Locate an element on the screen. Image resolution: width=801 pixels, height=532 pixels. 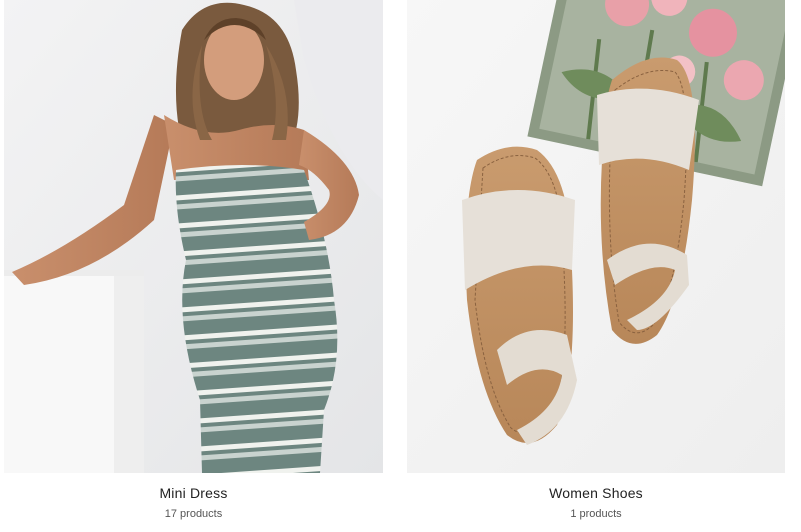
collection-title: Mini Dress is located at coordinates (193, 493).